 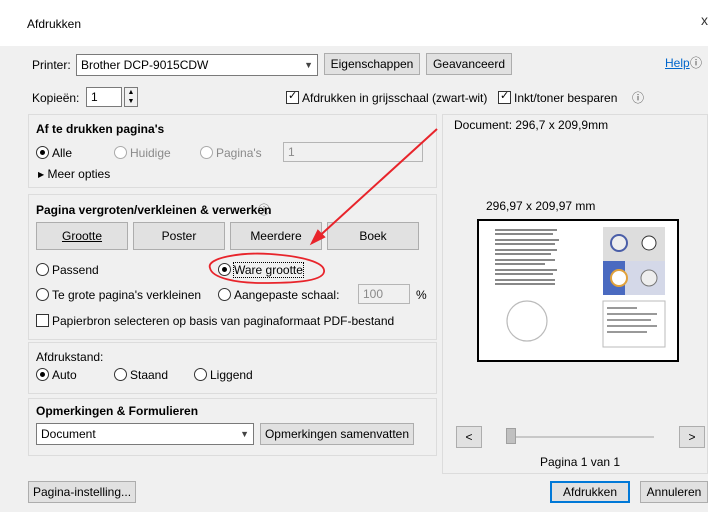 I want to click on annotation-ellipse, so click(x=267, y=268).